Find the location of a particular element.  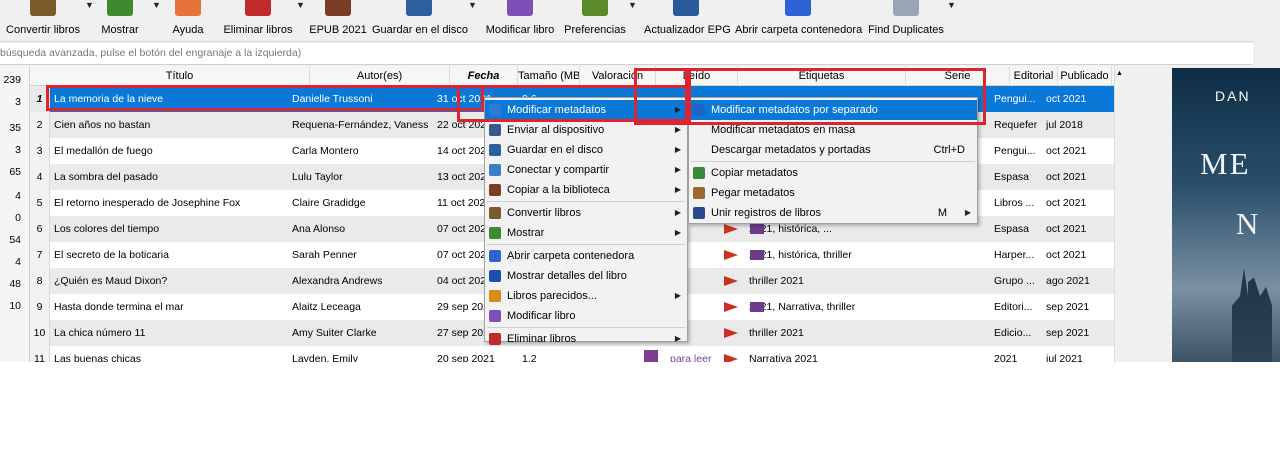

submenu-item: Unir registros de libros M ▶ is located at coordinates (833, 213).